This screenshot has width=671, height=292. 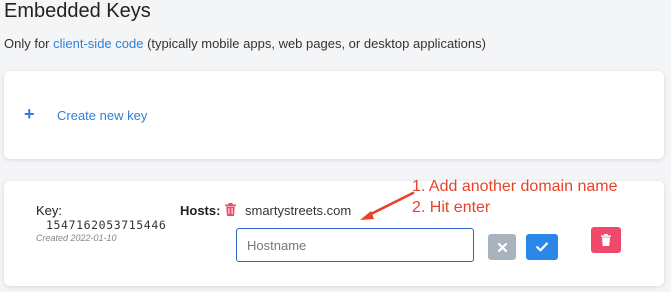 I want to click on plus-icon: +, so click(x=29, y=114).